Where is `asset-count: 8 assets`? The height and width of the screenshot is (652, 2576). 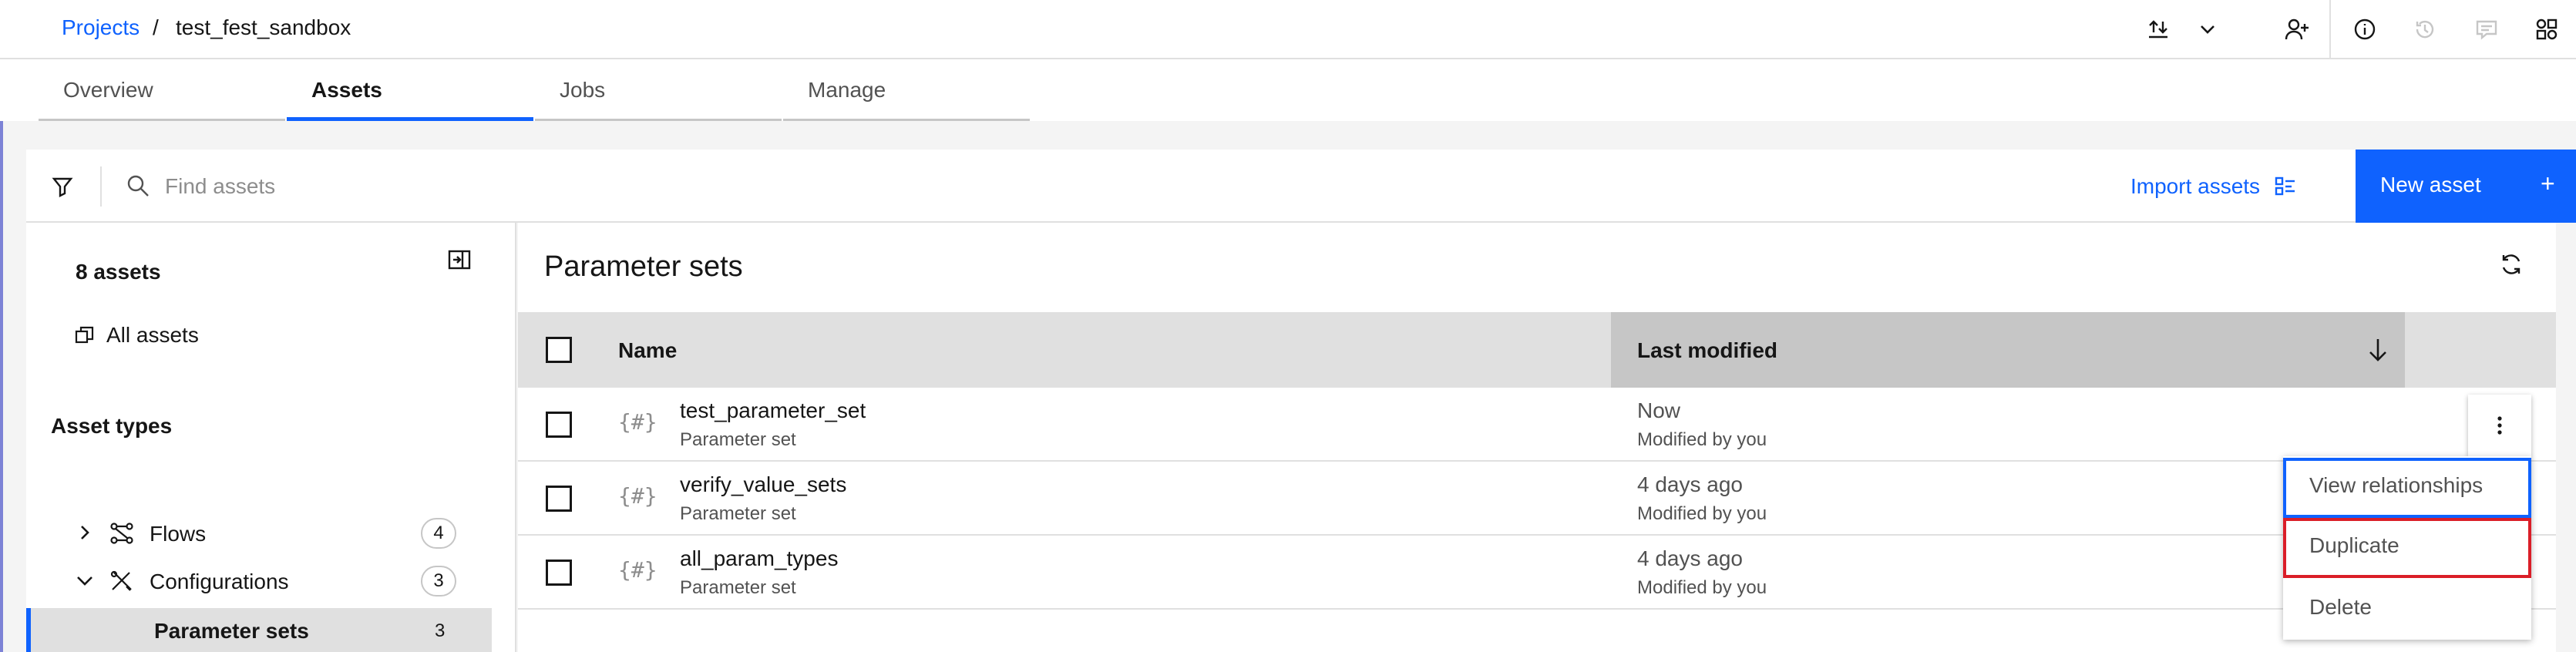 asset-count: 8 assets is located at coordinates (118, 272).